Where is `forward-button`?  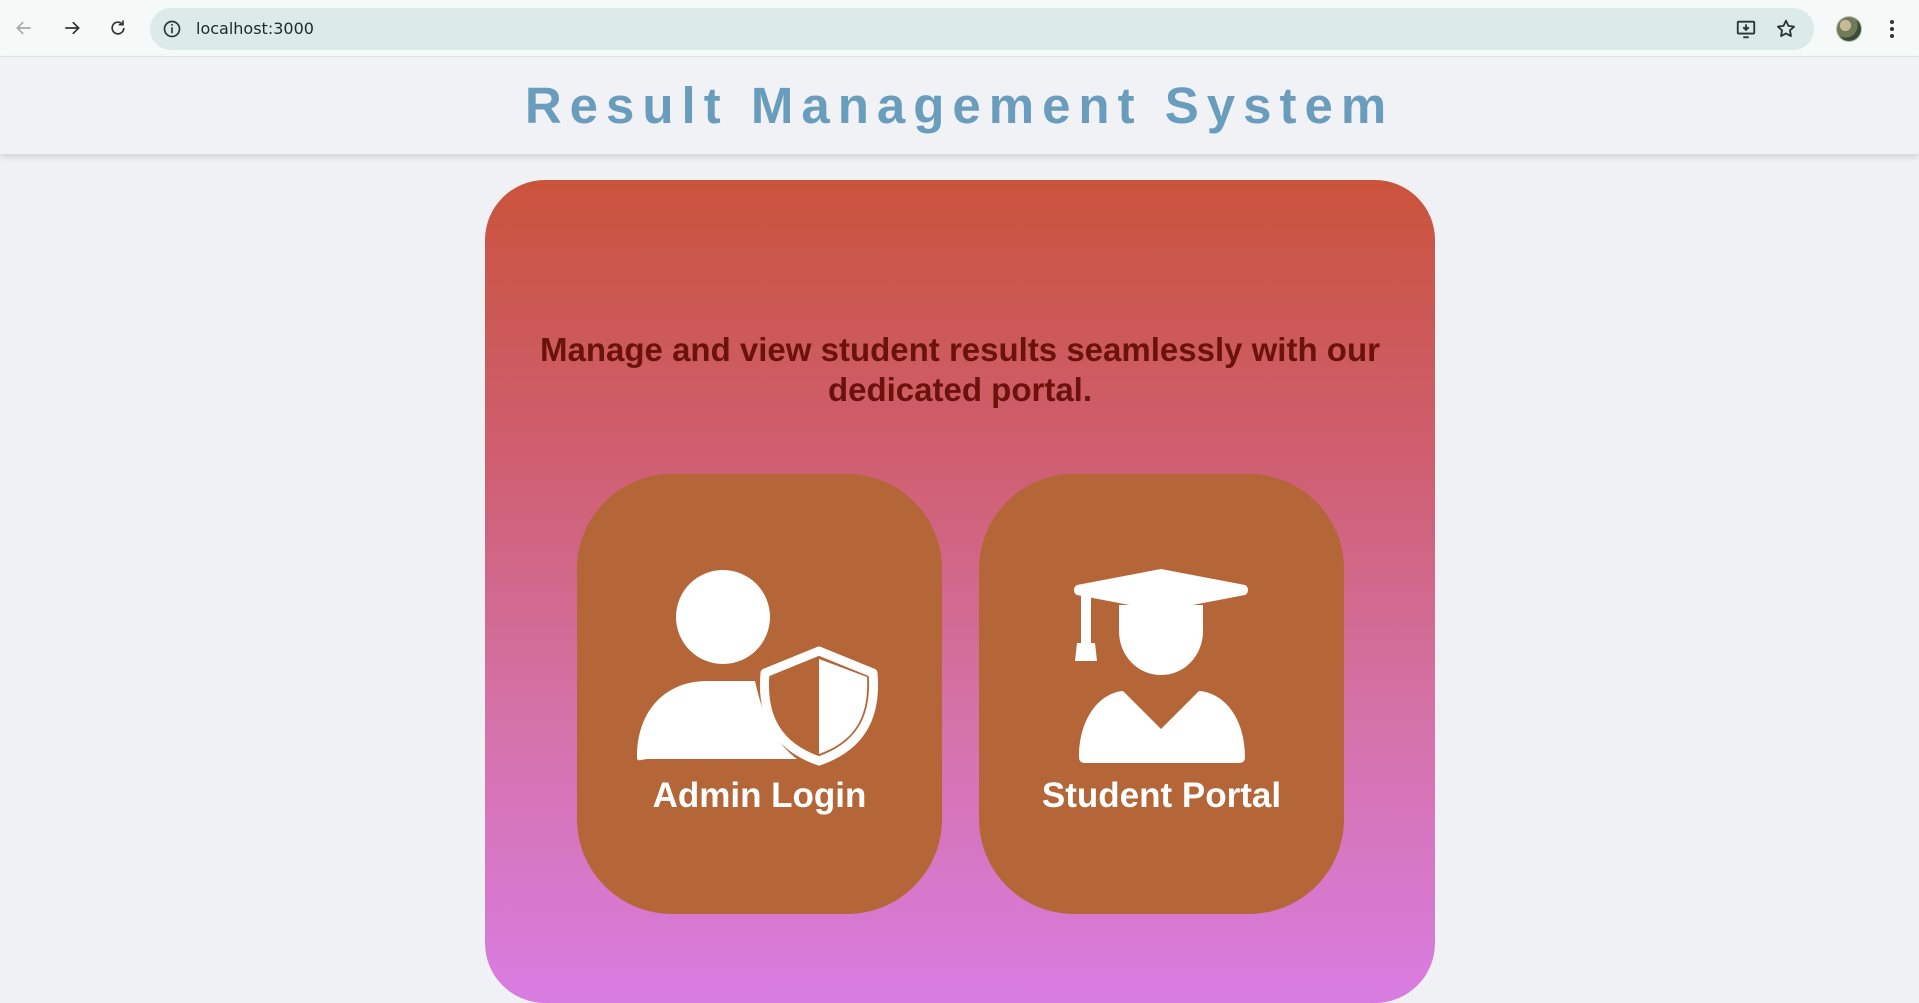
forward-button is located at coordinates (72, 28).